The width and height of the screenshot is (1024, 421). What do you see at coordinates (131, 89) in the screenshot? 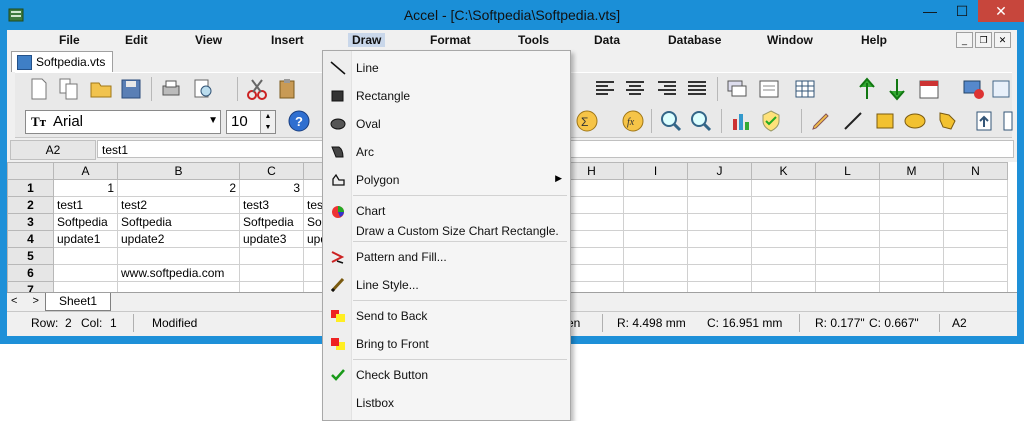
I see `save-icon` at bounding box center [131, 89].